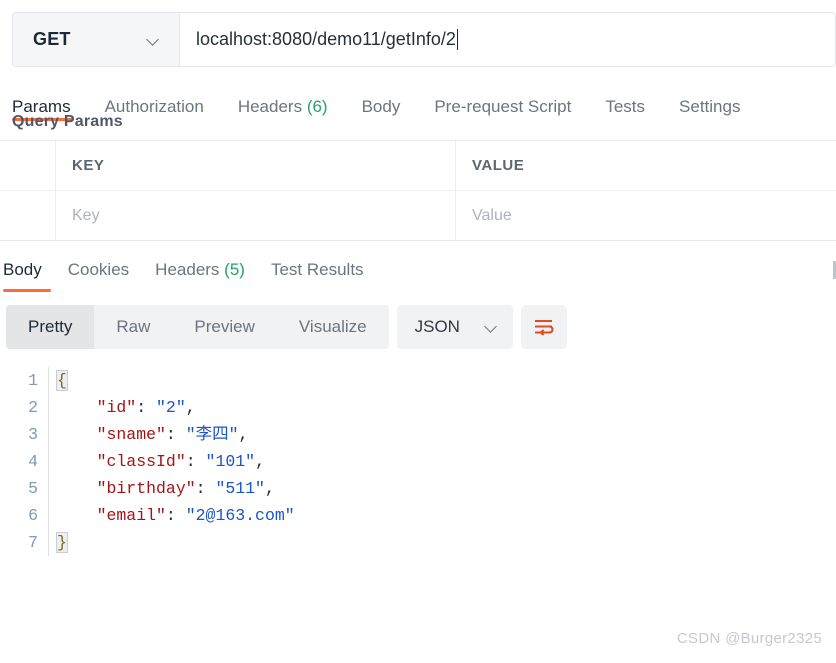 The image size is (836, 663). What do you see at coordinates (437, 326) in the screenshot?
I see `response-format-label: JSON` at bounding box center [437, 326].